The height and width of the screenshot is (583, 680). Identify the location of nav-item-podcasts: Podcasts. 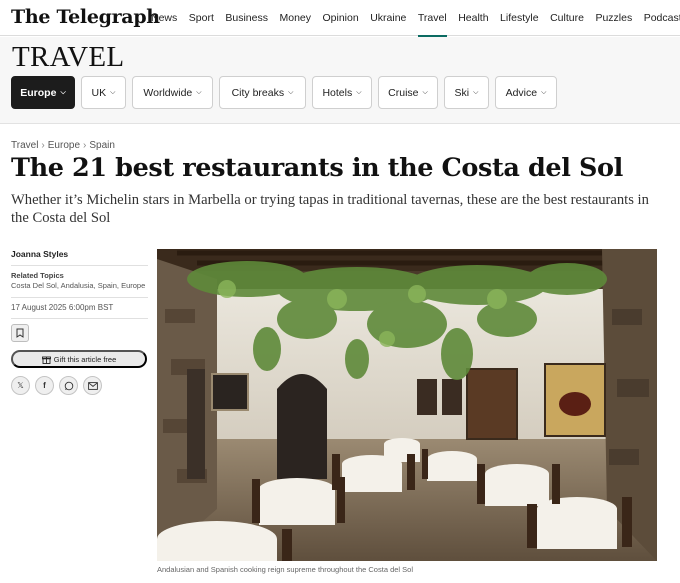
(662, 18).